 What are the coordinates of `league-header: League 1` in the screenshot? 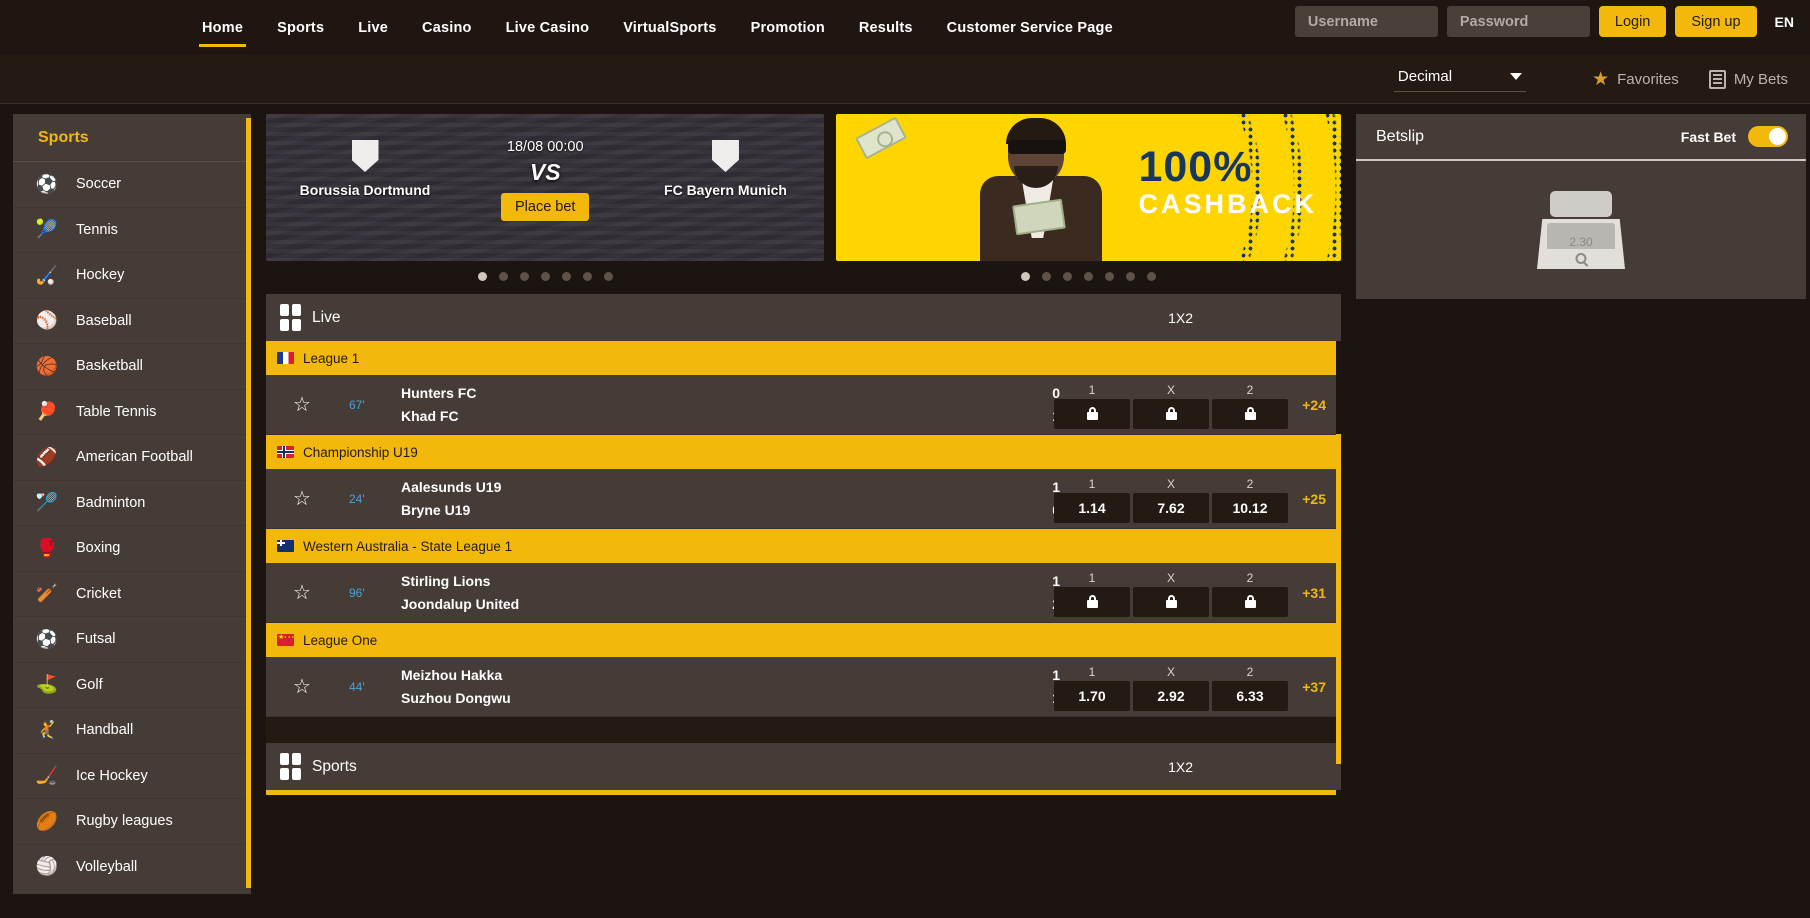 It's located at (801, 358).